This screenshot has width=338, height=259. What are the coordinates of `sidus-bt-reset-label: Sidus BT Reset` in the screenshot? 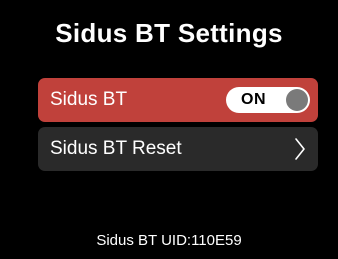 It's located at (116, 148).